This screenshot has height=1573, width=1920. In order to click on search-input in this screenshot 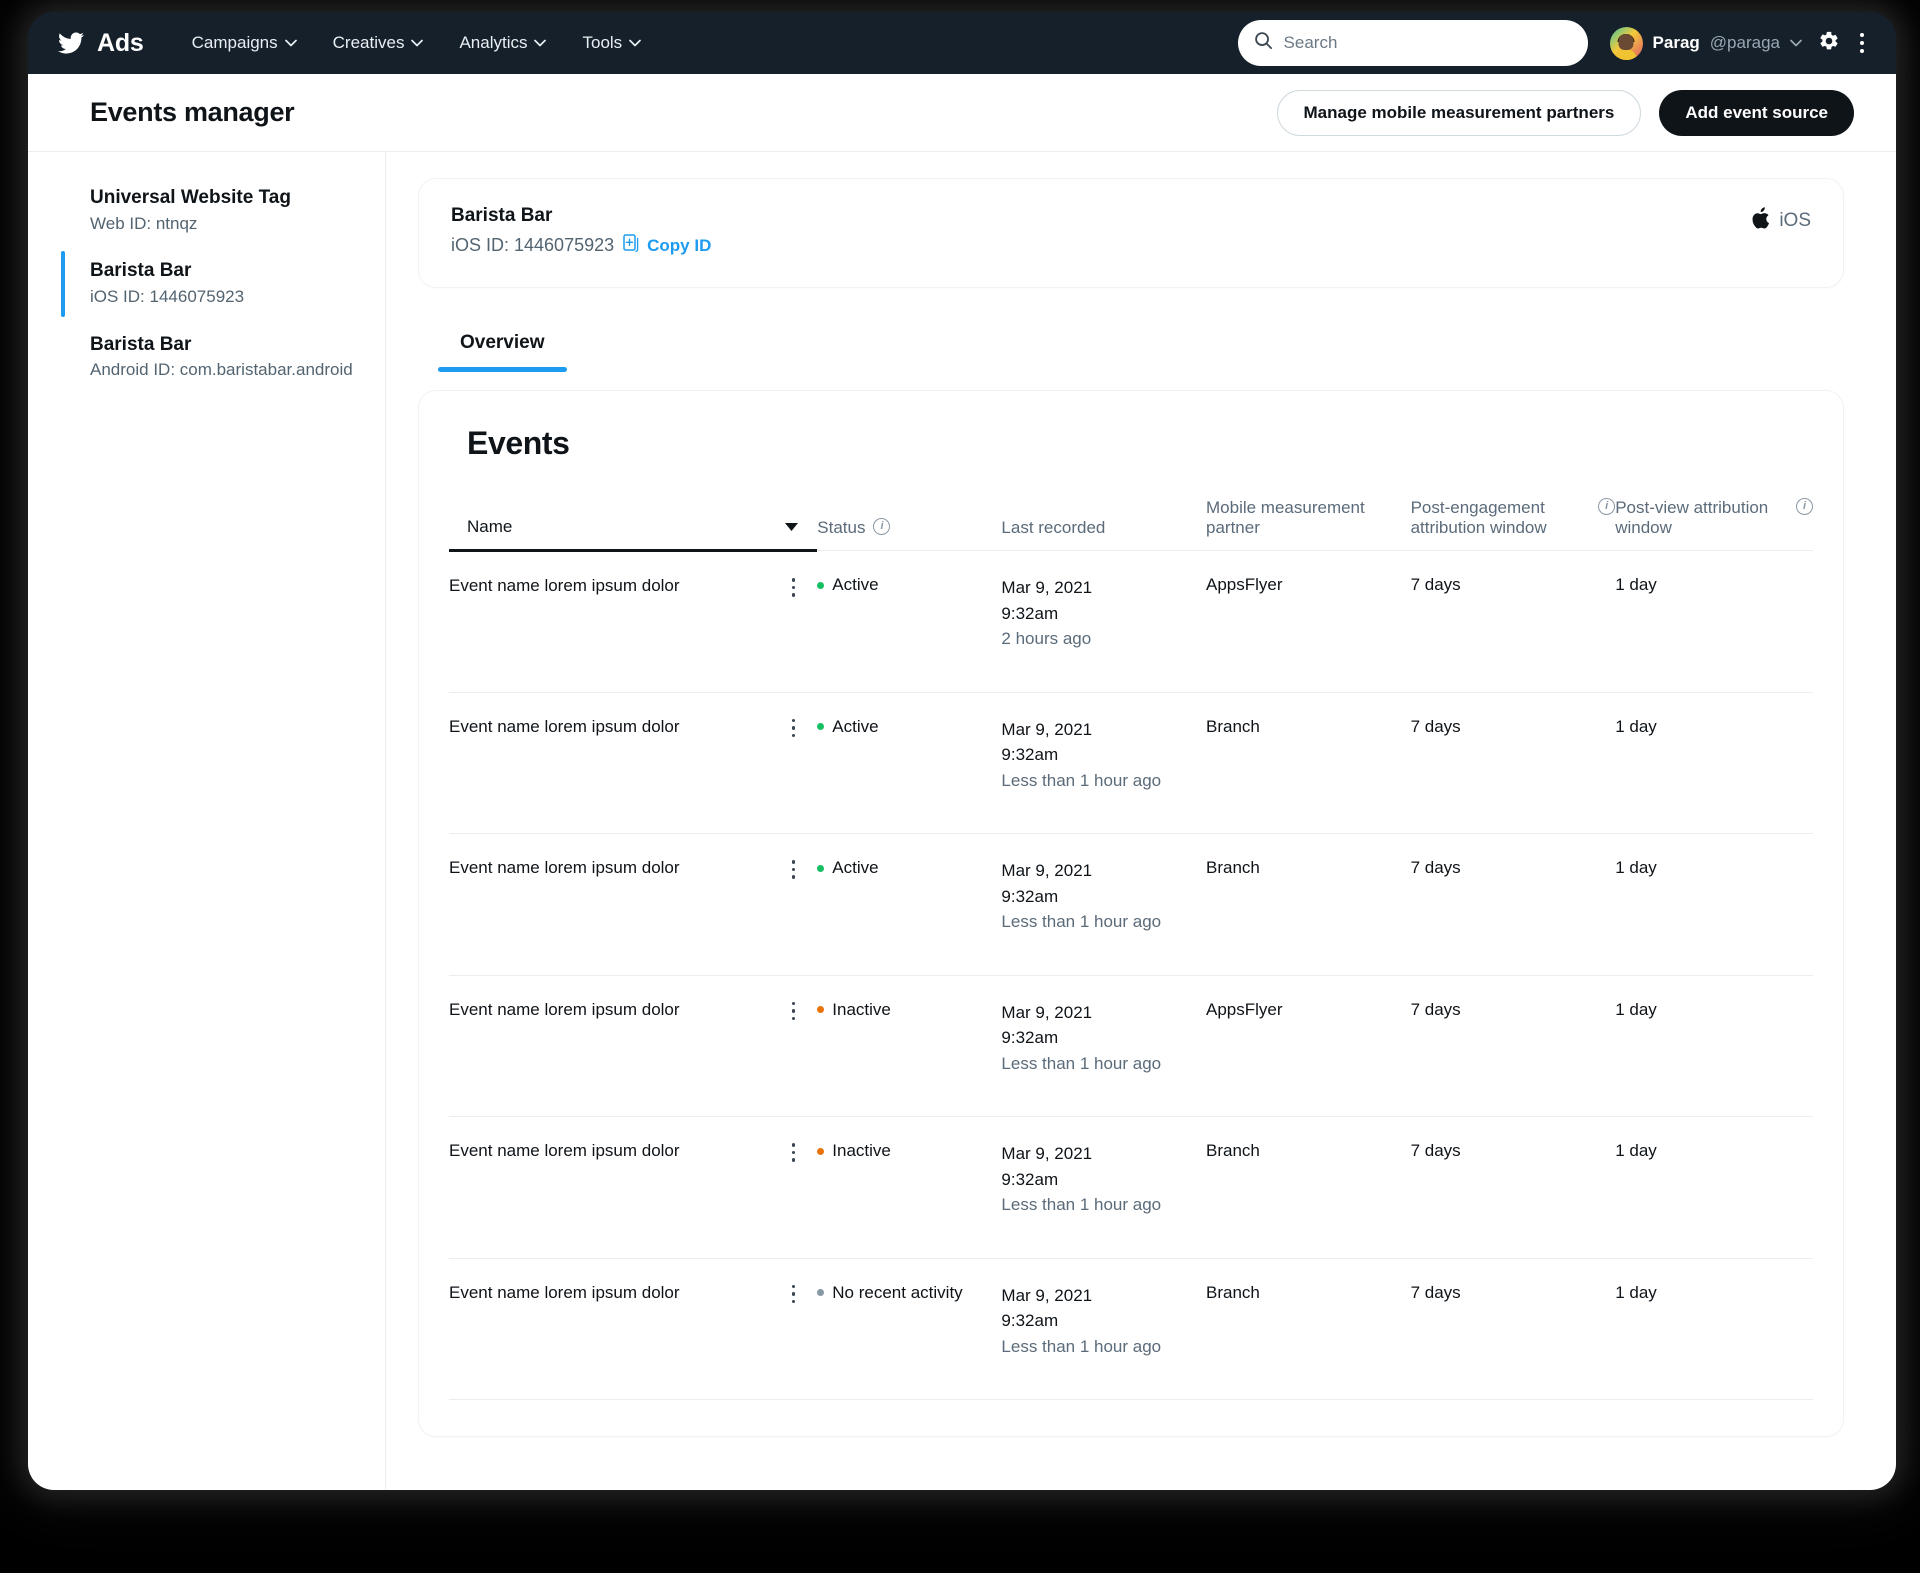, I will do `click(1427, 43)`.